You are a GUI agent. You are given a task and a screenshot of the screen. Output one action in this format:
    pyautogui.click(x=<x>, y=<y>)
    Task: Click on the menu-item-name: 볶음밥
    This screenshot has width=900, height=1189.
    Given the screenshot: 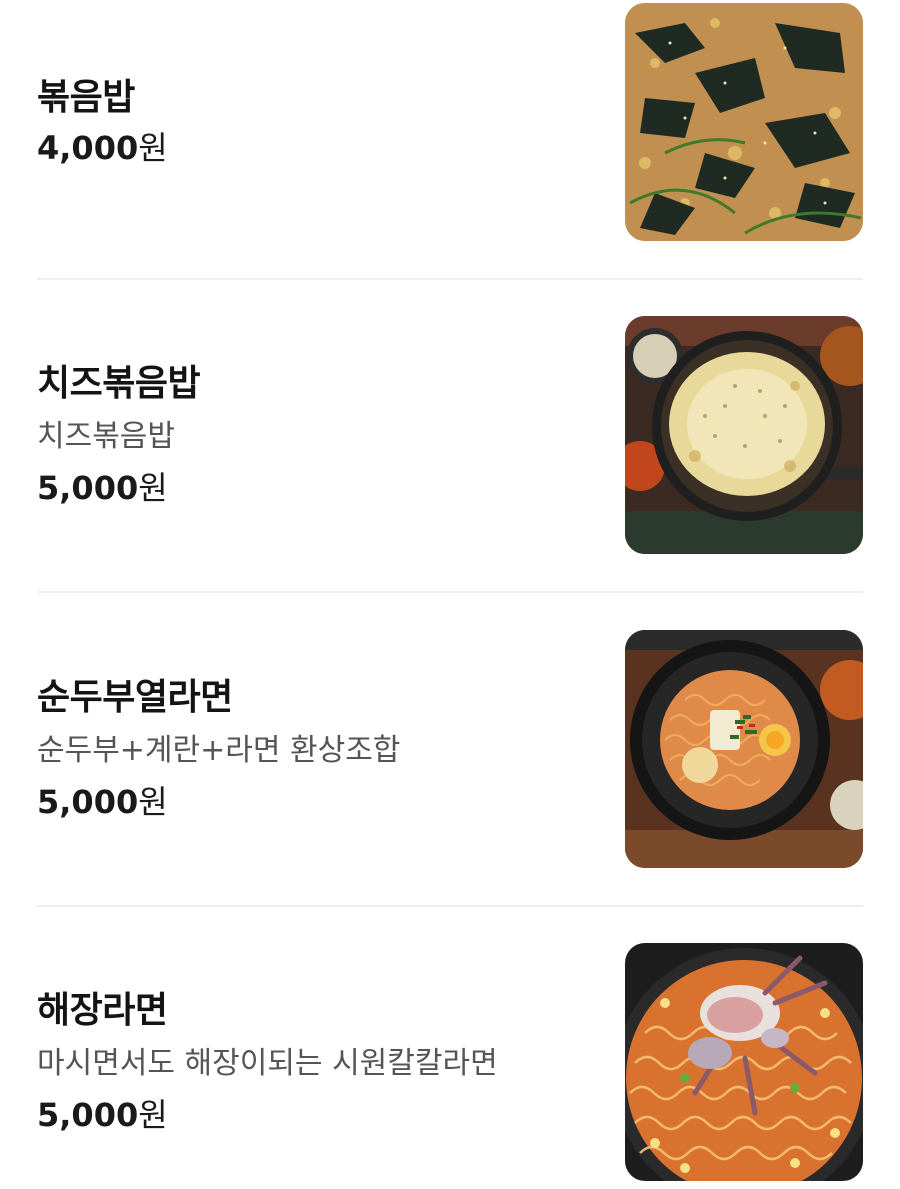 What is the action you would take?
    pyautogui.click(x=86, y=97)
    